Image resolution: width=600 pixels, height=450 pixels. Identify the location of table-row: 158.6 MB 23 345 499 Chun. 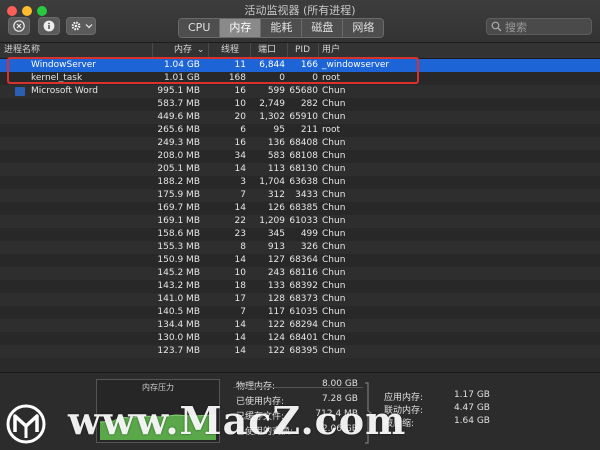
(300, 234).